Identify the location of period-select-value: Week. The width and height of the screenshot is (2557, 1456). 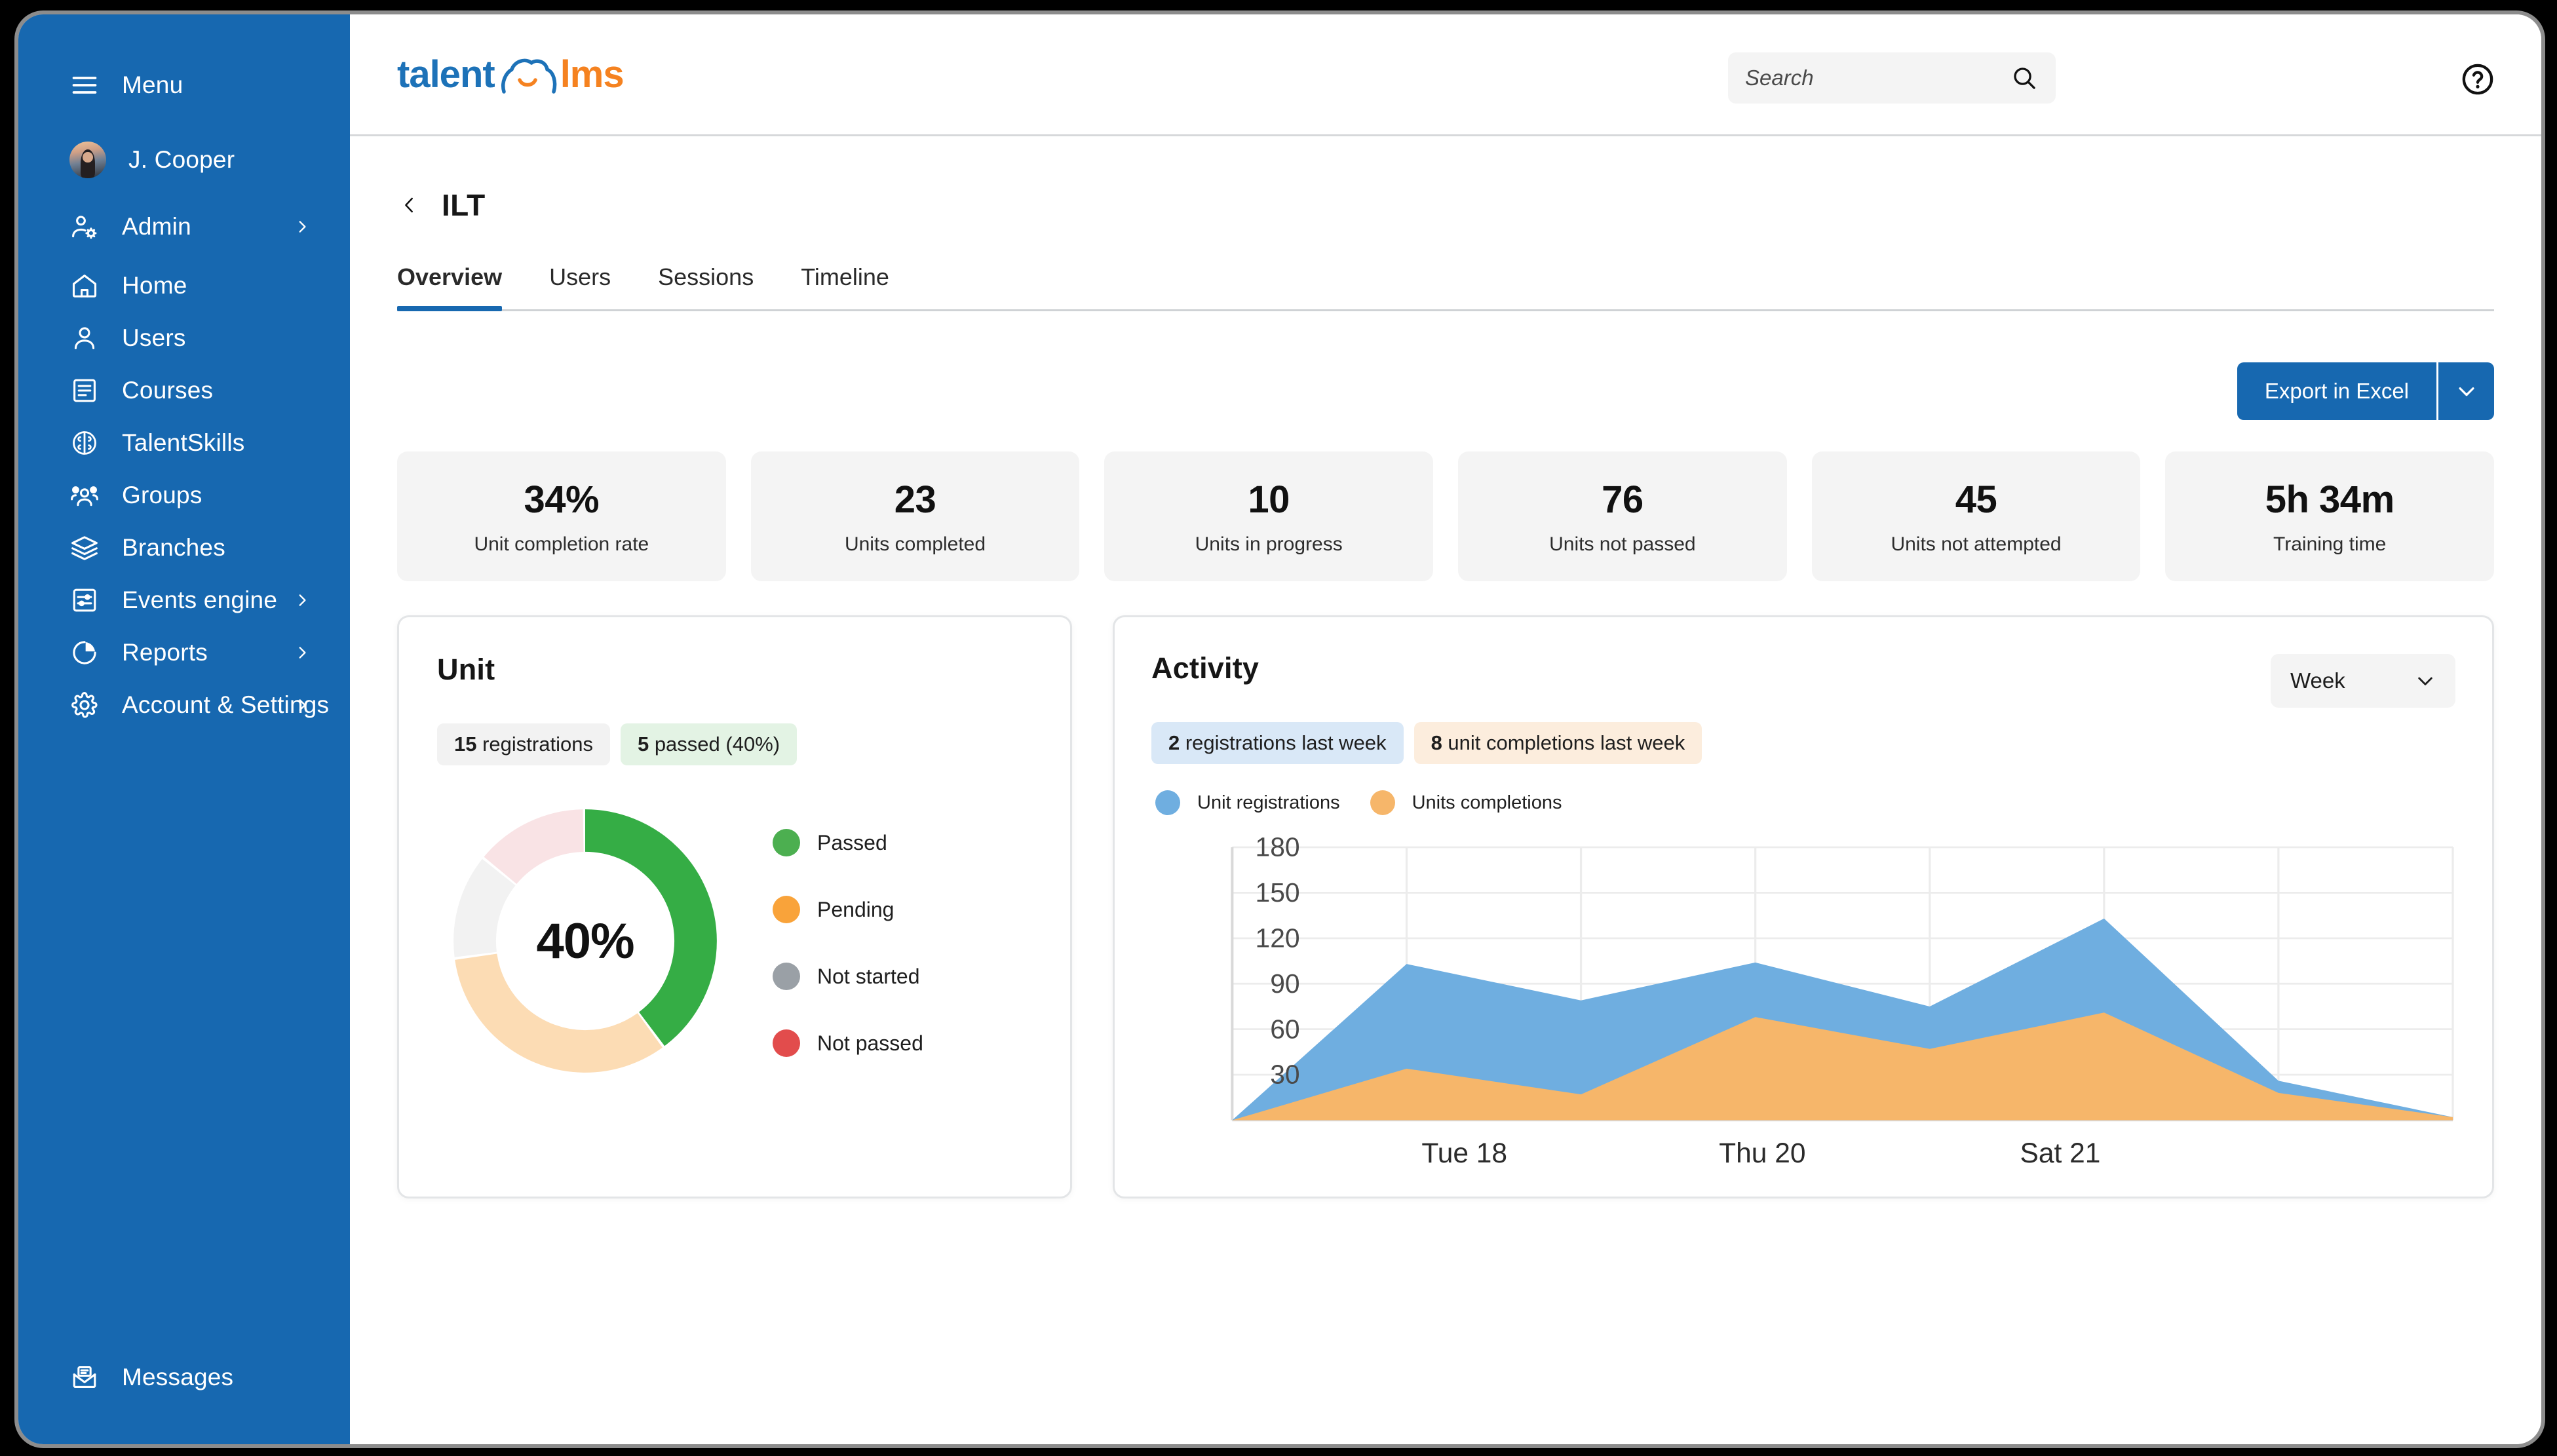
(2317, 680).